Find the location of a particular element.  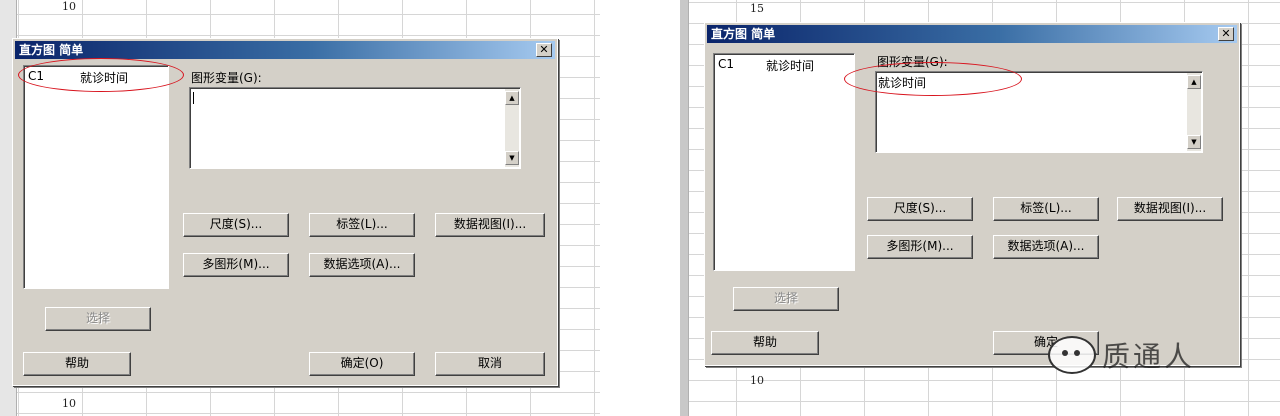

watermark: 质通人 is located at coordinates (1121, 355).